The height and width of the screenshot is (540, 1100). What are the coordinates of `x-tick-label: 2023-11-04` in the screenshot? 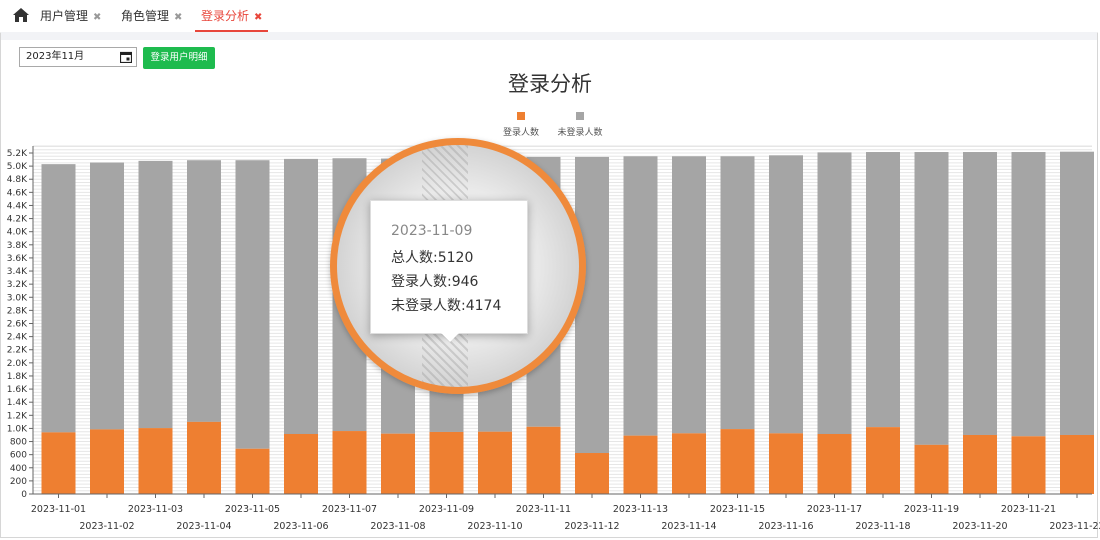 It's located at (203, 526).